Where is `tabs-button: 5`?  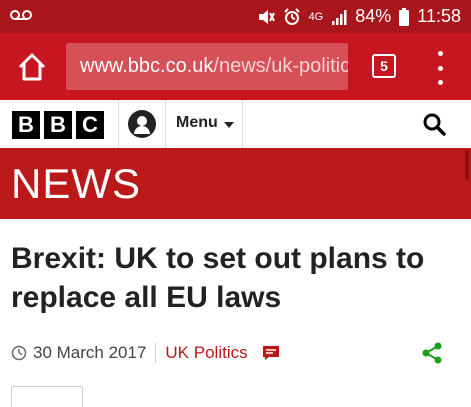 tabs-button: 5 is located at coordinates (384, 66).